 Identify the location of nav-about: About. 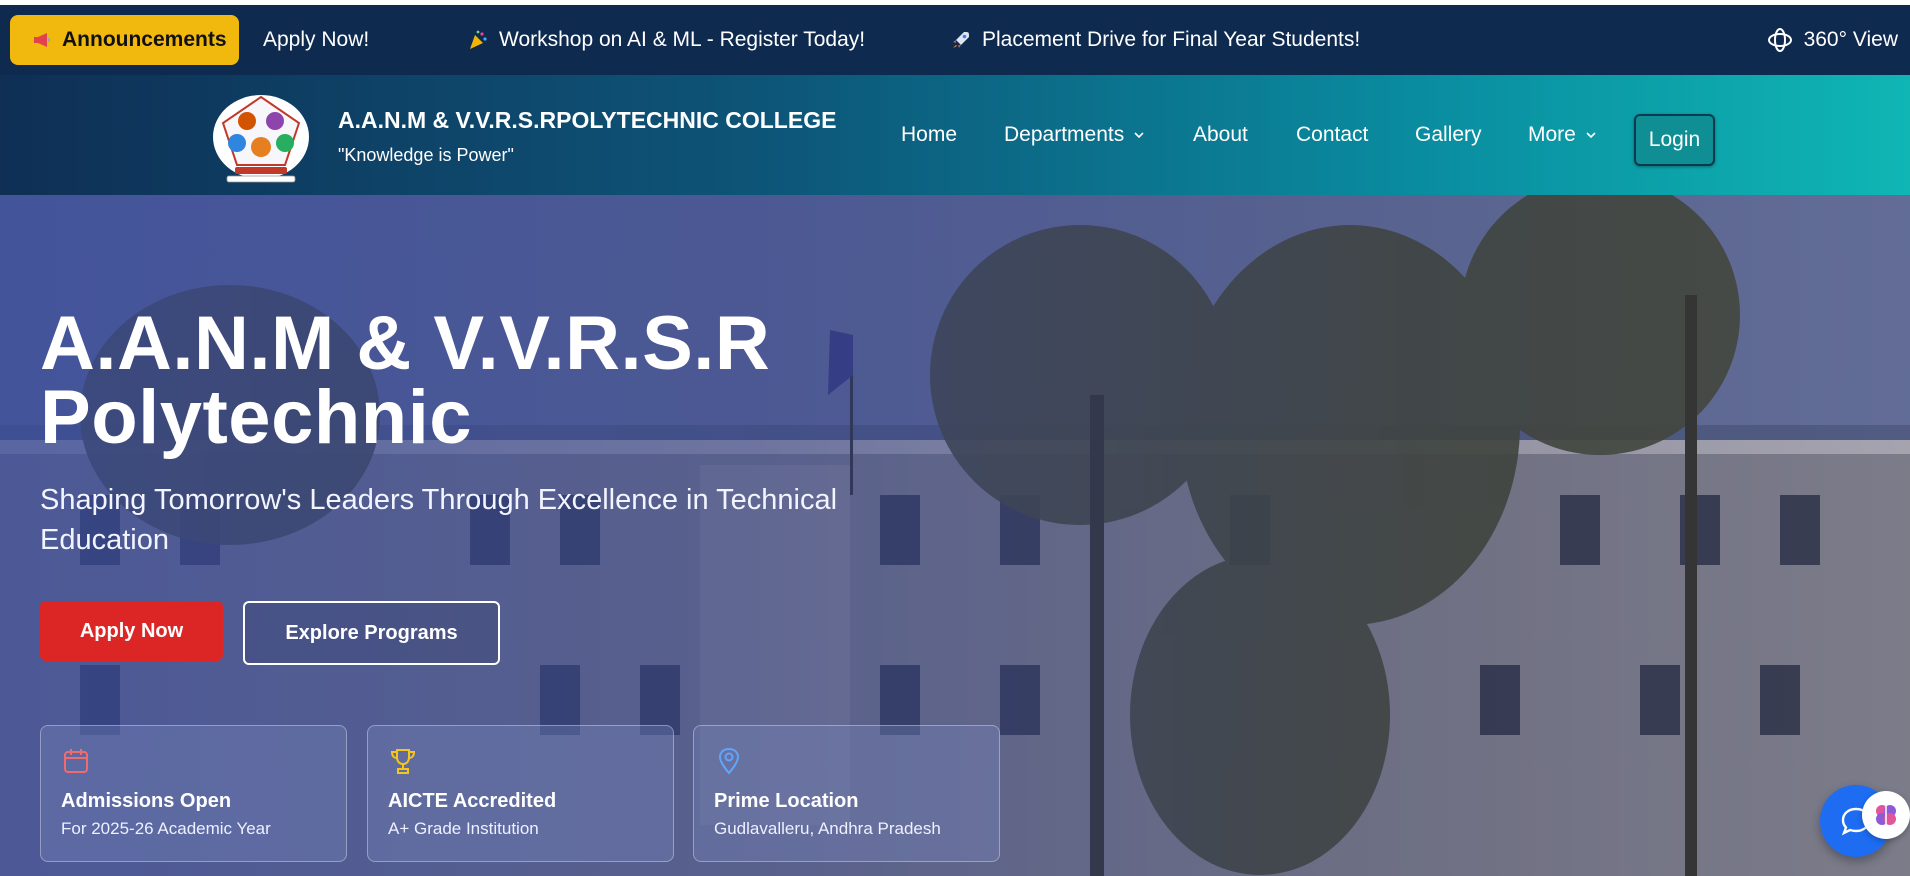
(1220, 135).